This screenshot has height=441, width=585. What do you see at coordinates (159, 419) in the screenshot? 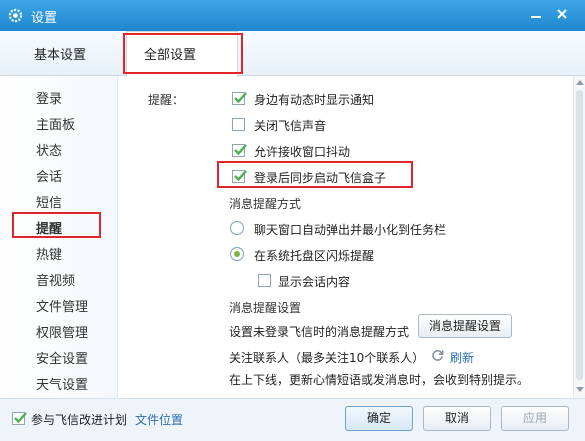
I see `file-location-link: 文件位置` at bounding box center [159, 419].